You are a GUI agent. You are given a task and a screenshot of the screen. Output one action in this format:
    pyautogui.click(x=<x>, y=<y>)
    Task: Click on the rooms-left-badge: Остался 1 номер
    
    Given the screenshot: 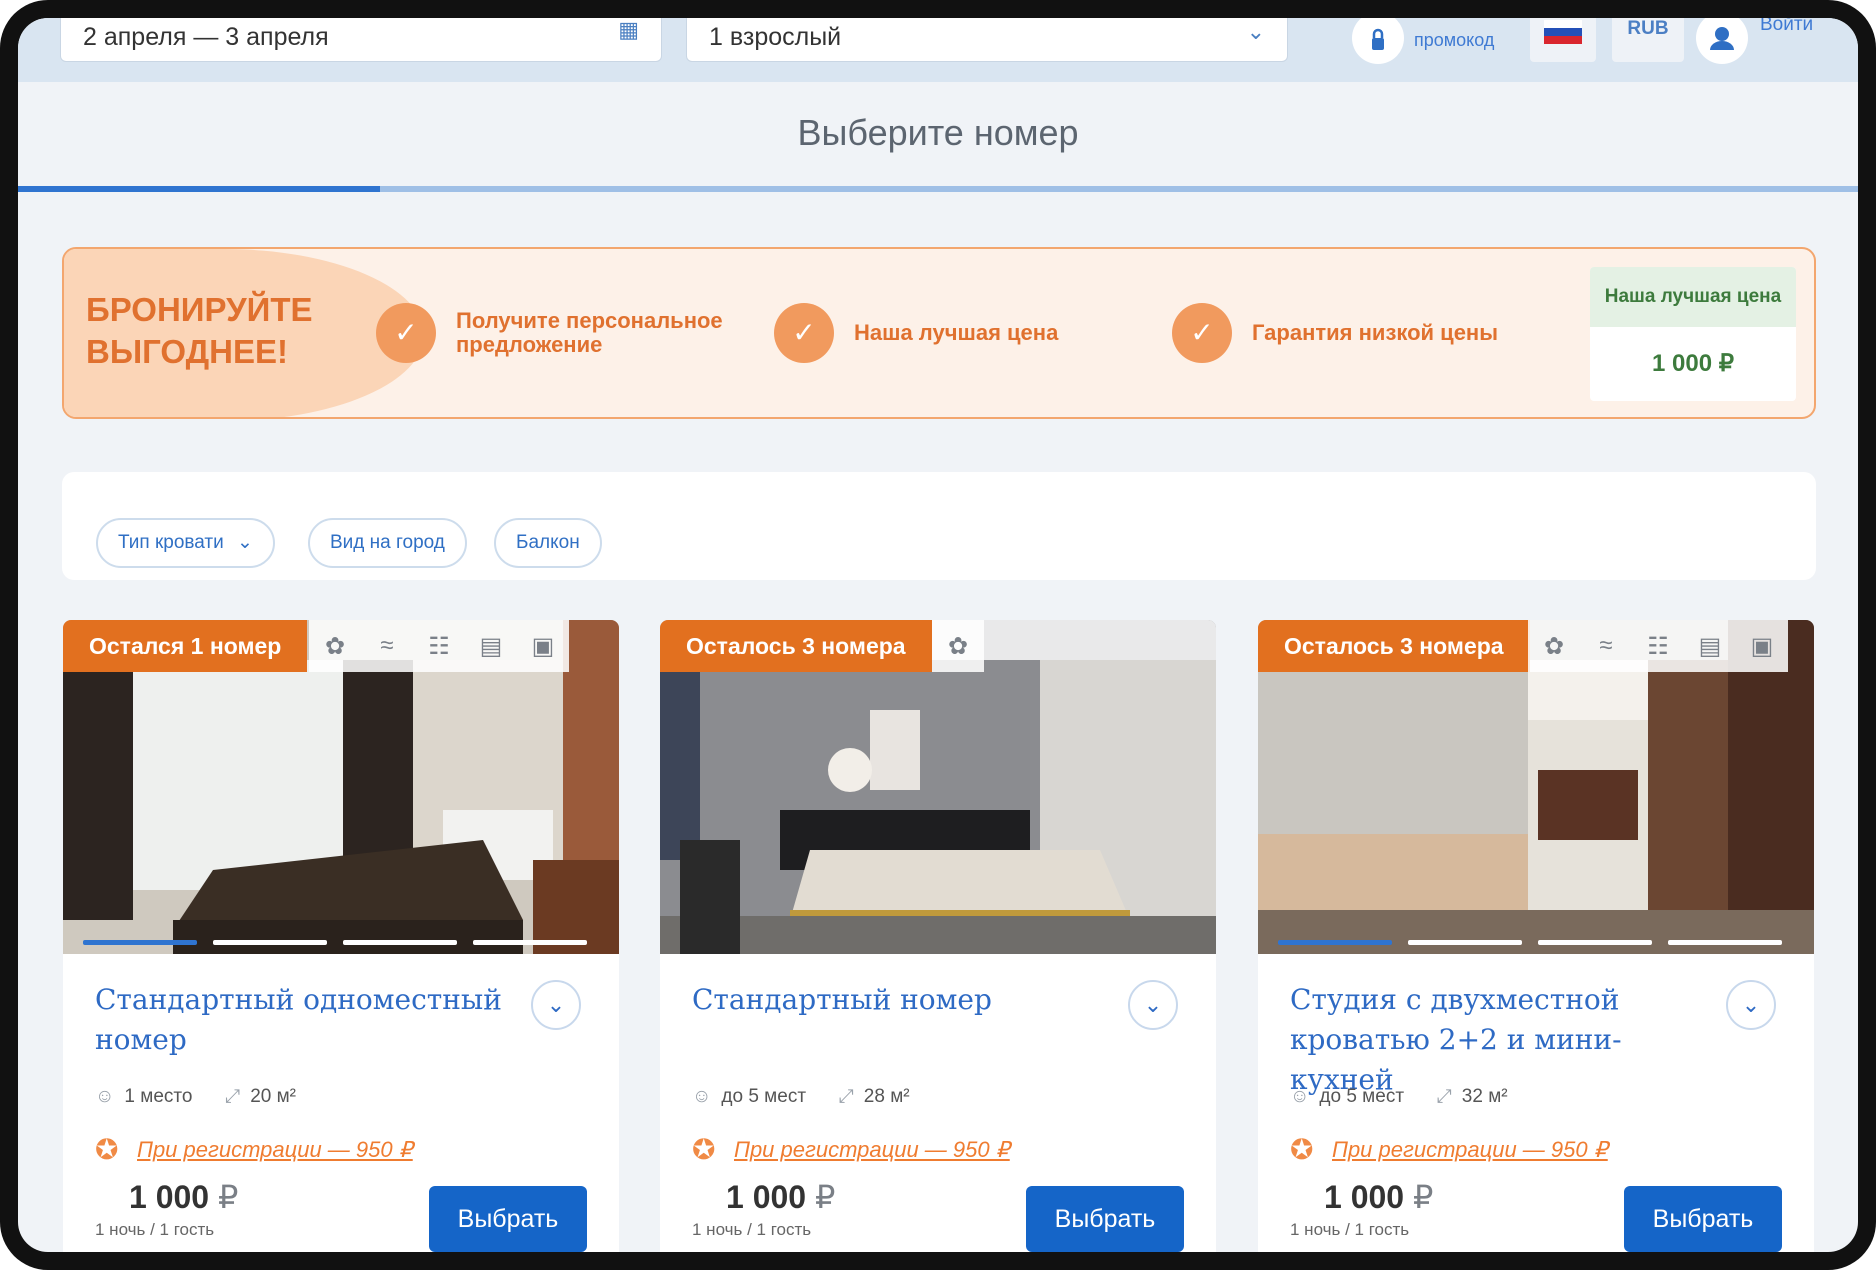 What is the action you would take?
    pyautogui.click(x=185, y=646)
    